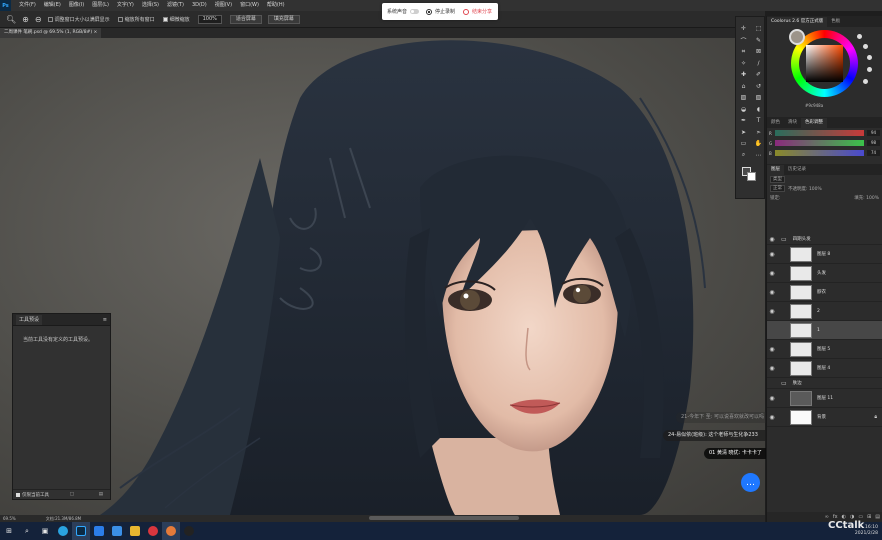 This screenshot has height=540, width=882. Describe the element at coordinates (866, 198) in the screenshot. I see `fill-field: 填充: 100%` at that location.